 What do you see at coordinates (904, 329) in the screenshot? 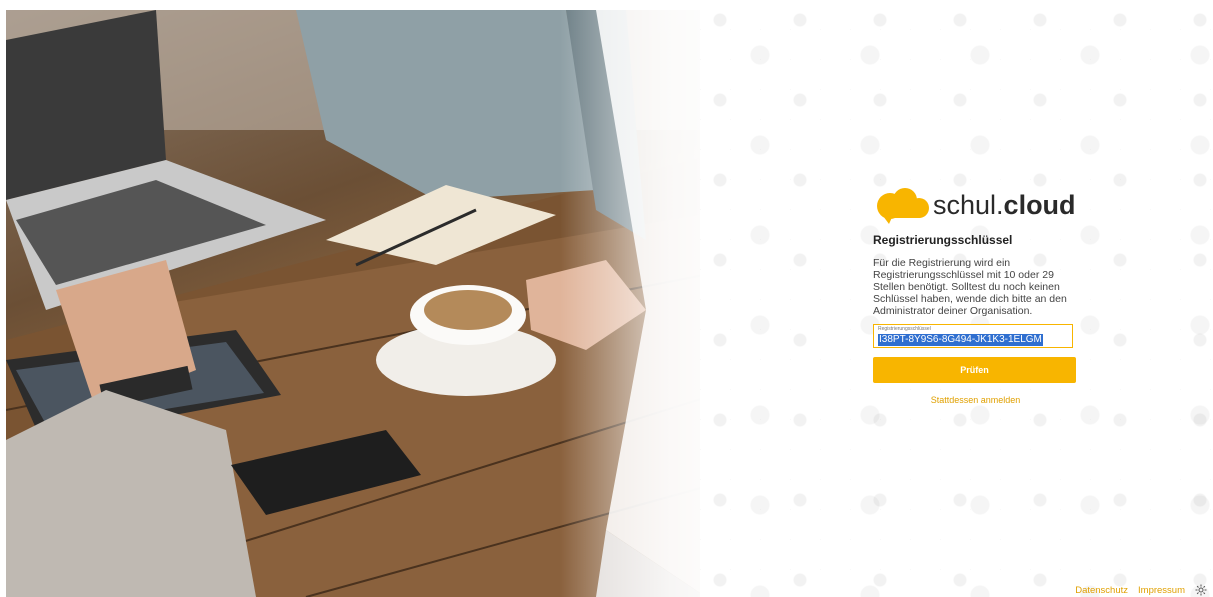
I see `field-label: Registrierungsschlüssel` at bounding box center [904, 329].